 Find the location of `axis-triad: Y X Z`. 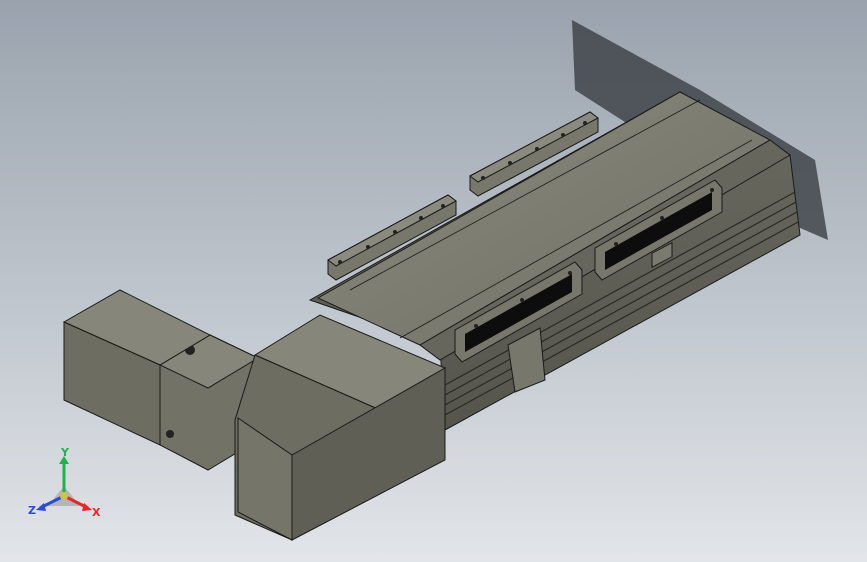

axis-triad: Y X Z is located at coordinates (64, 485).